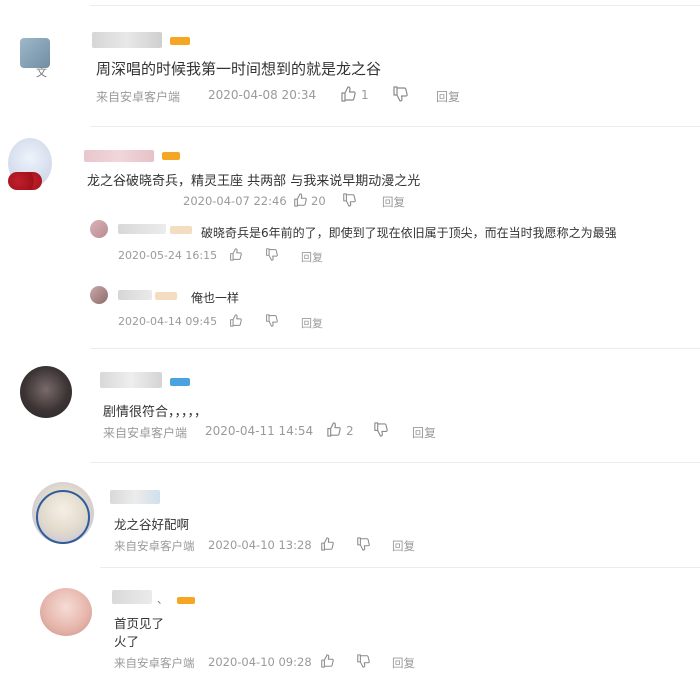 This screenshot has width=700, height=684. Describe the element at coordinates (41, 72) in the screenshot. I see `avatar-caption: 文` at that location.